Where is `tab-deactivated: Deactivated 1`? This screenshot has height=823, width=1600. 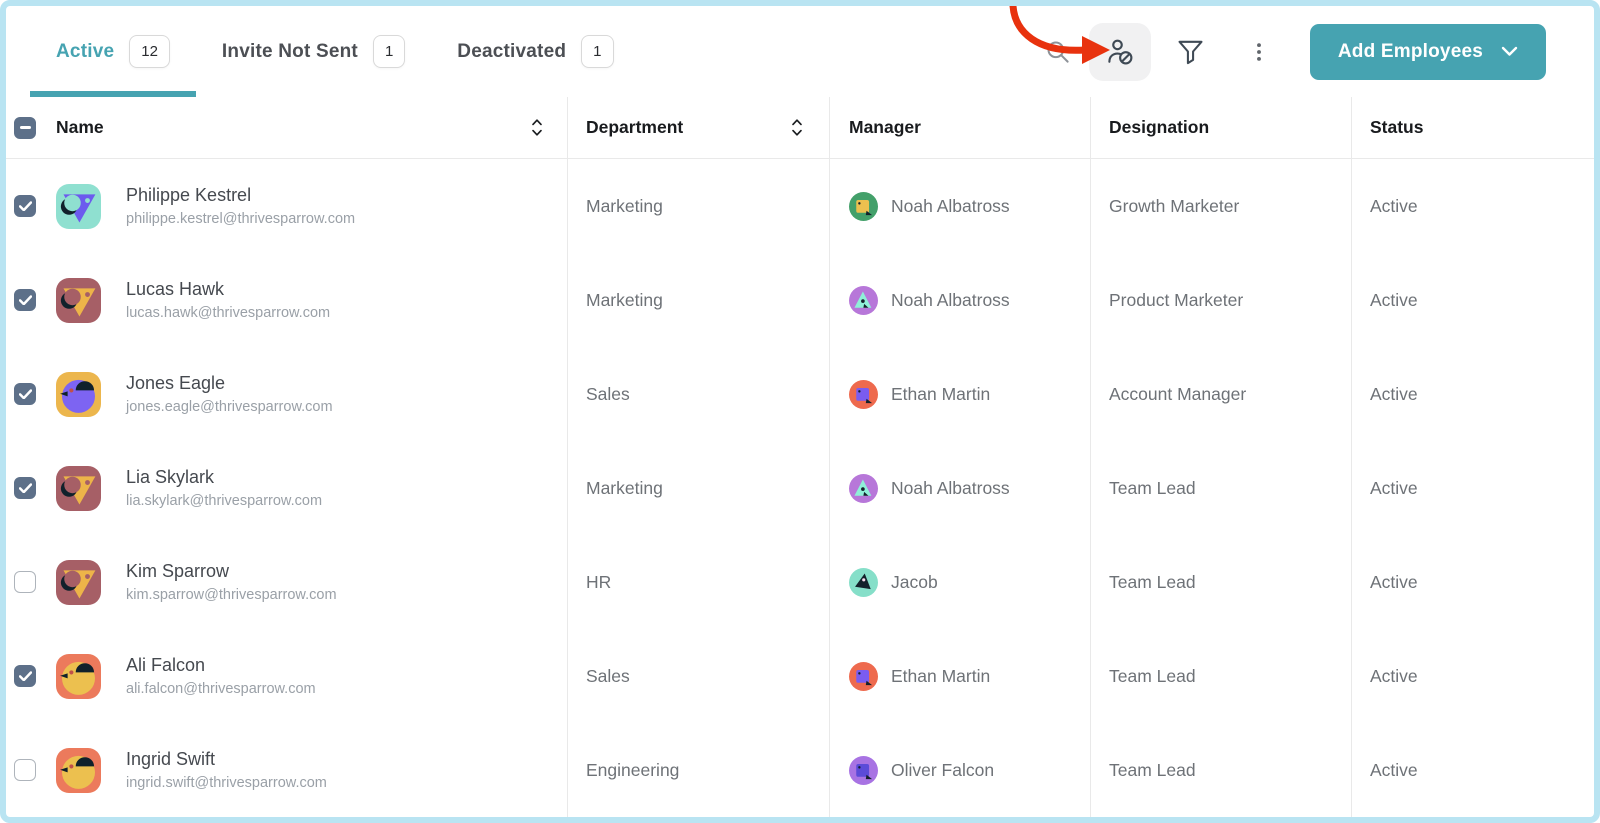 tab-deactivated: Deactivated 1 is located at coordinates (535, 51).